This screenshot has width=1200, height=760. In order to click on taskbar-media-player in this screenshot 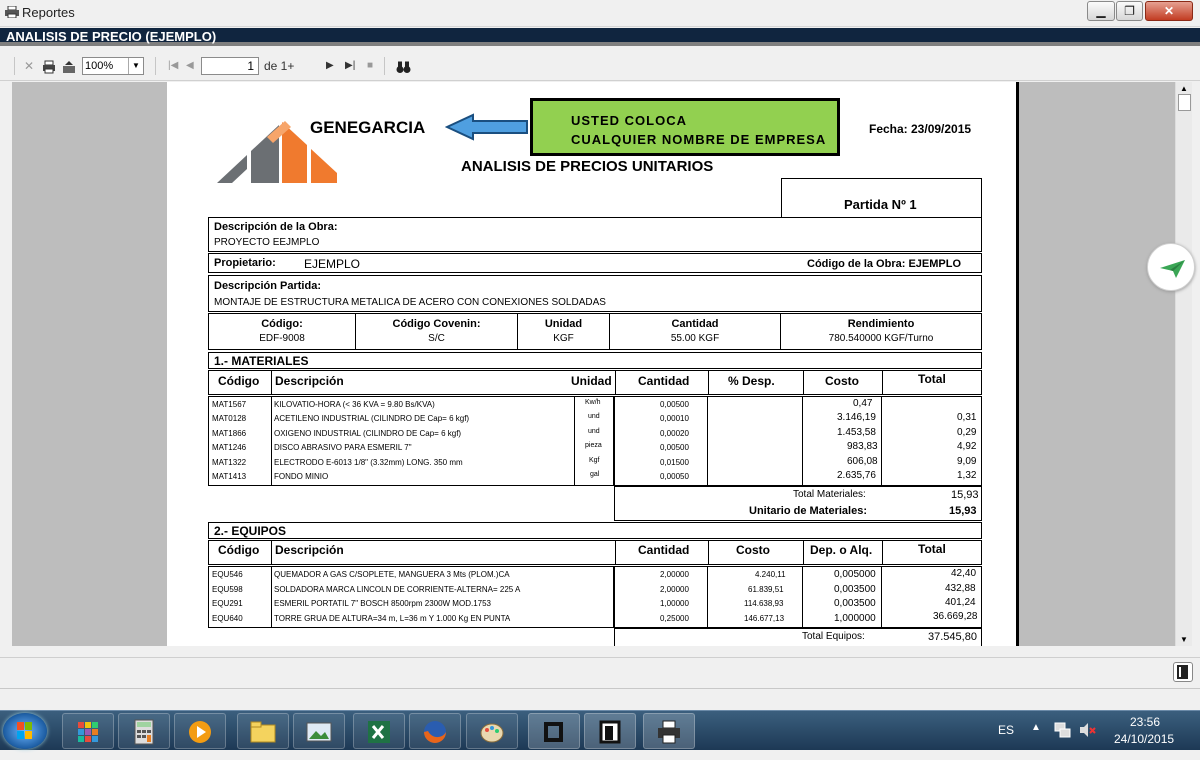, I will do `click(200, 731)`.